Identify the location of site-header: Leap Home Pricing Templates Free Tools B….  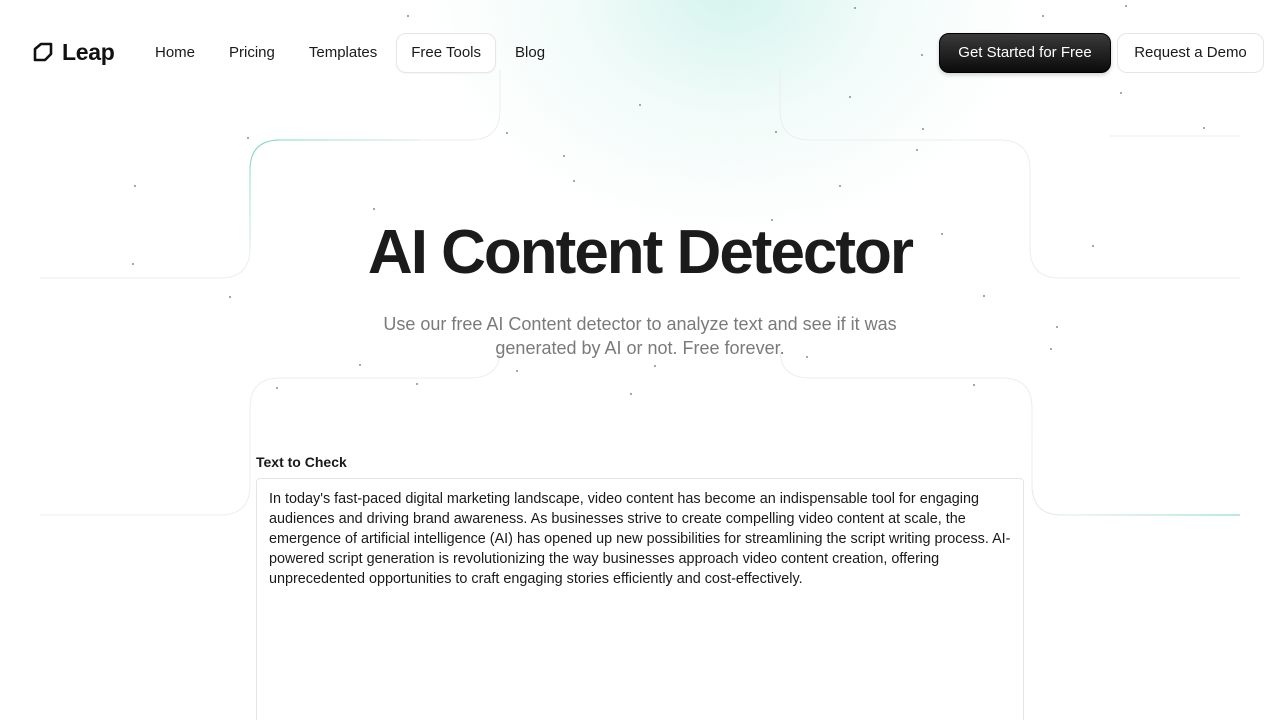
(640, 53).